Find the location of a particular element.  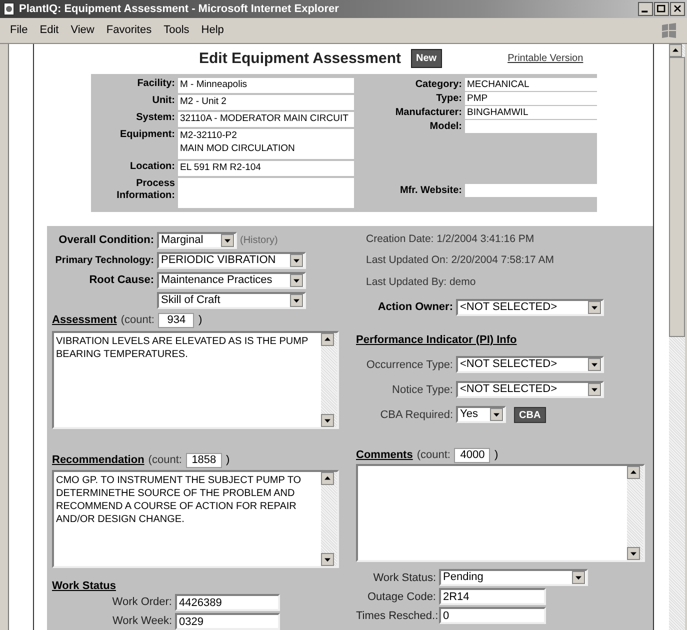

menu-item: Help is located at coordinates (212, 30).